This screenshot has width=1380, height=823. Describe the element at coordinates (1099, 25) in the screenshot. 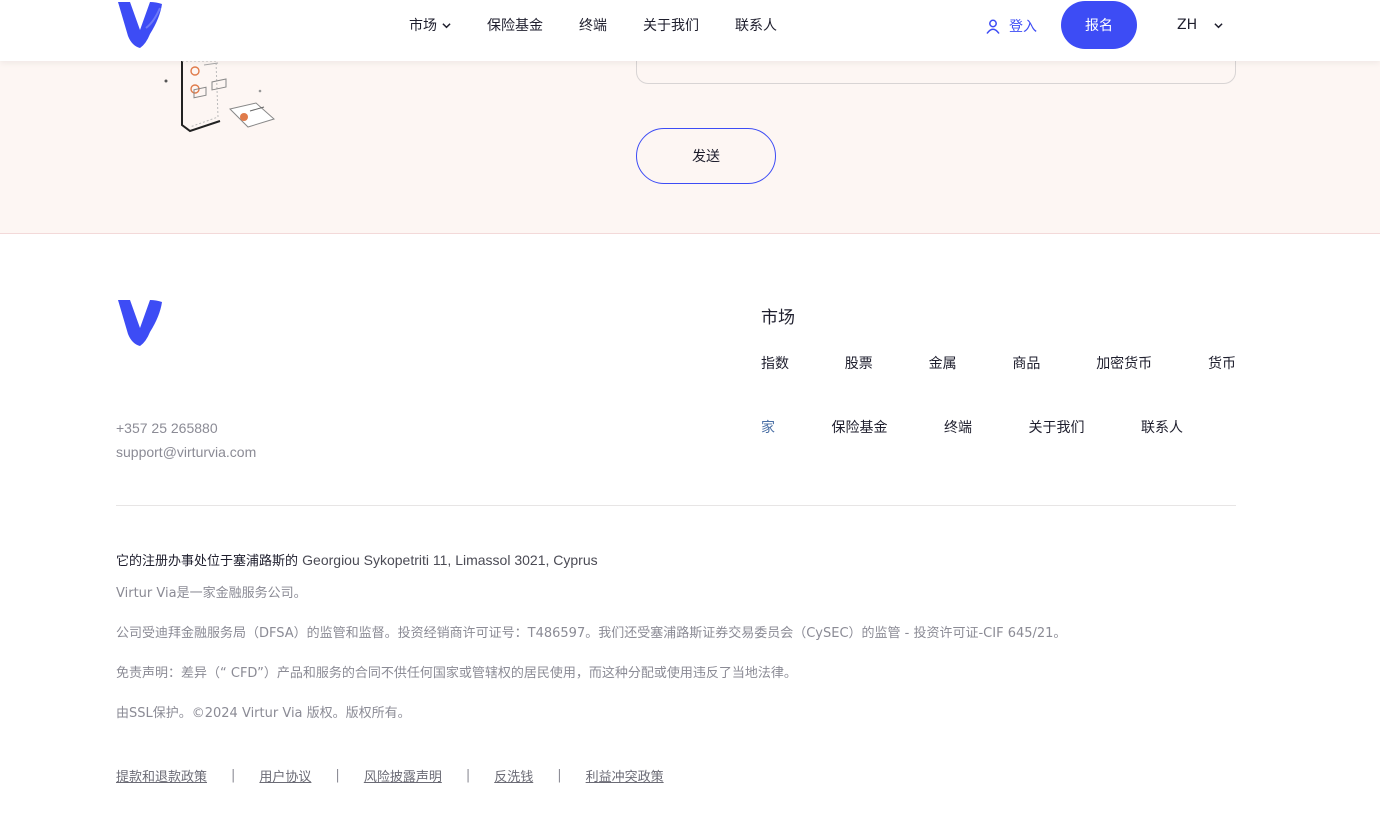

I see `signup-button: 报名` at that location.